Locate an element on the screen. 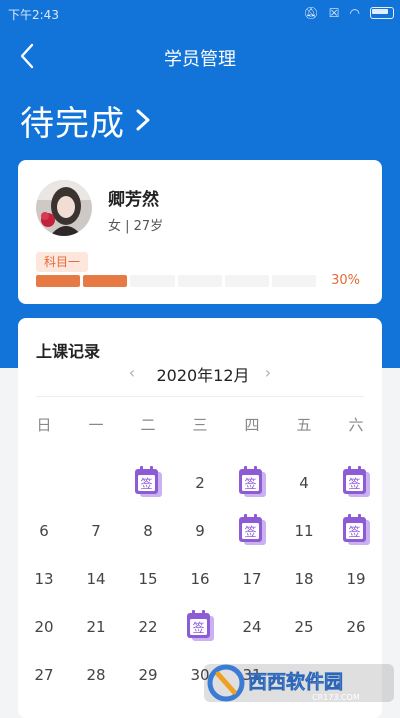 This screenshot has height=718, width=400. calendar-day: 2 is located at coordinates (200, 483).